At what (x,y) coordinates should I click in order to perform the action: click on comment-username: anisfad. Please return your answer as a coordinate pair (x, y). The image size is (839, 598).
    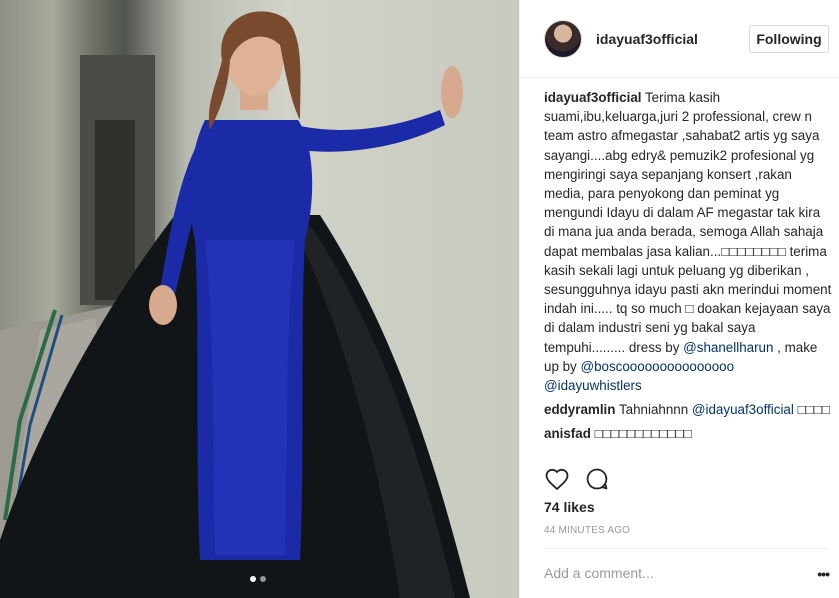
    Looking at the image, I should click on (567, 433).